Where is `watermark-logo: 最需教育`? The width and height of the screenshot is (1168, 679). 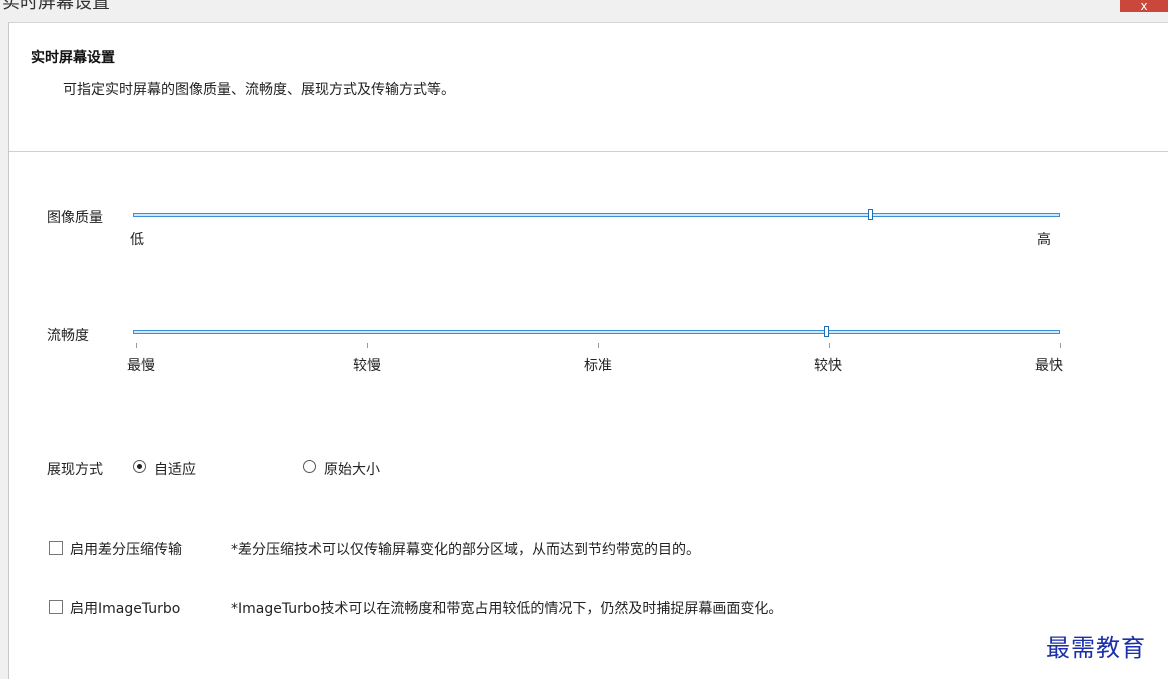
watermark-logo: 最需教育 is located at coordinates (1096, 648).